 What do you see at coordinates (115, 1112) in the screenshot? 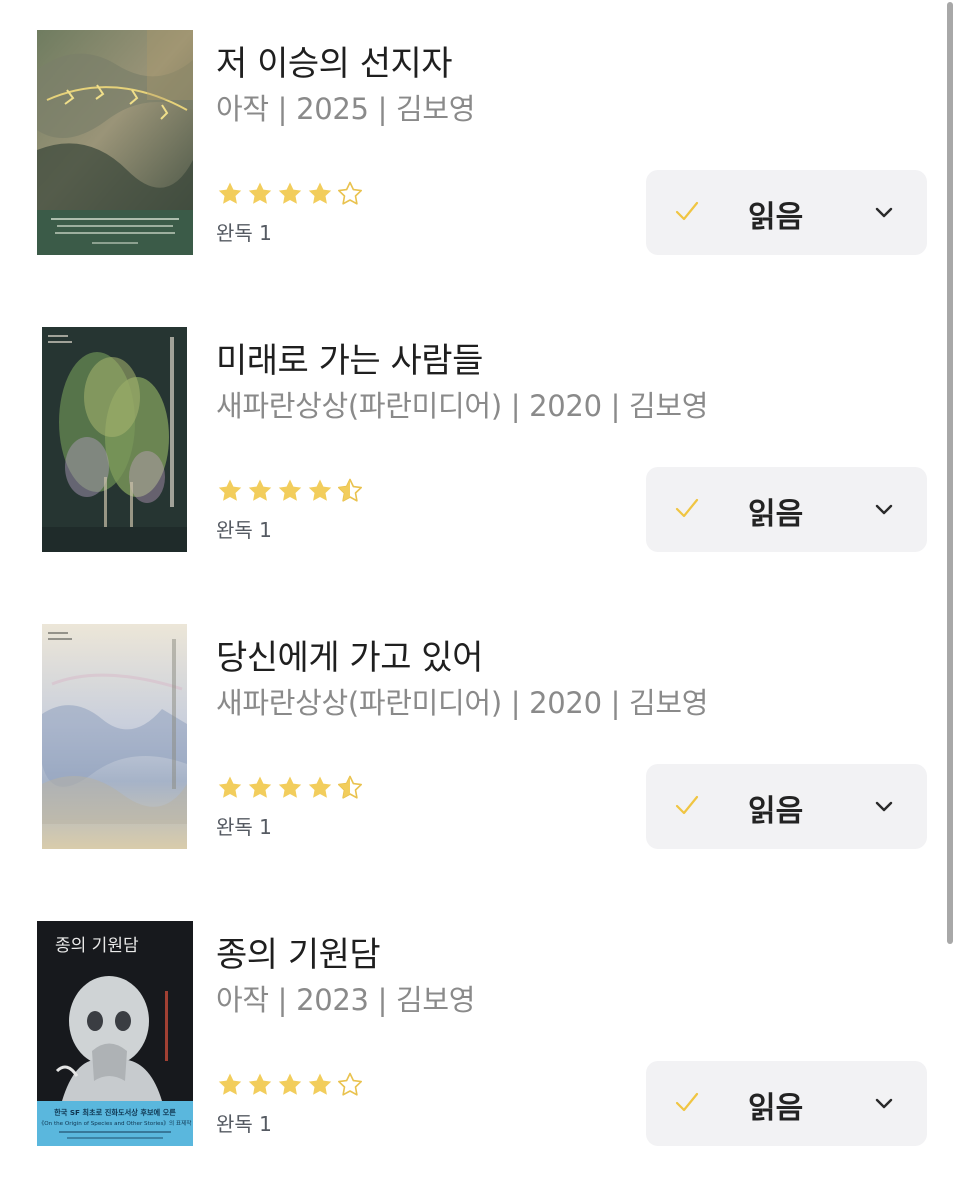
I see `cover-blurb: 한국 SF 최초로 진화도서상 후보에 오른` at bounding box center [115, 1112].